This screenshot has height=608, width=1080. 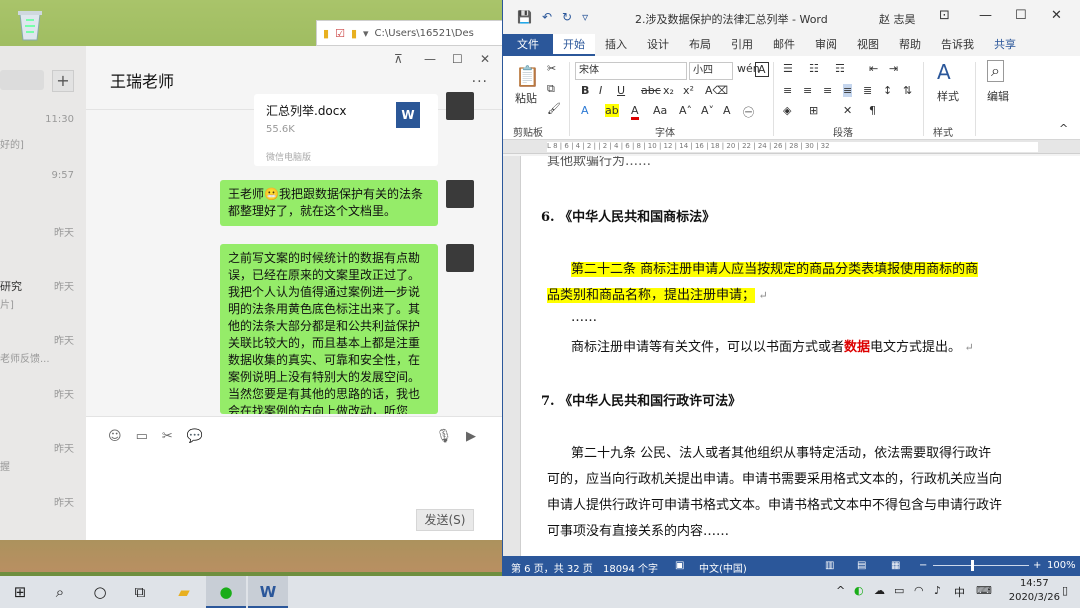 What do you see at coordinates (226, 592) in the screenshot?
I see `wechat-icon: ●` at bounding box center [226, 592].